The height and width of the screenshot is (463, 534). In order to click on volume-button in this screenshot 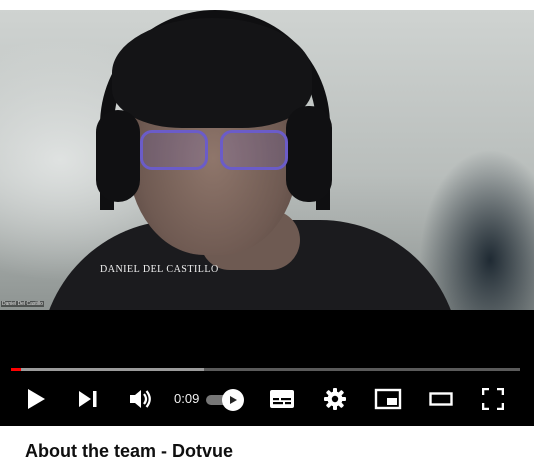, I will do `click(141, 399)`.